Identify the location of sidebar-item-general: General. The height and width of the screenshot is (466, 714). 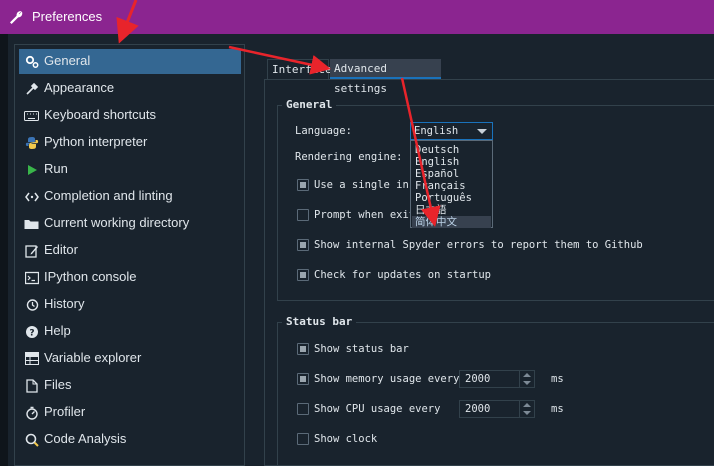
(130, 61).